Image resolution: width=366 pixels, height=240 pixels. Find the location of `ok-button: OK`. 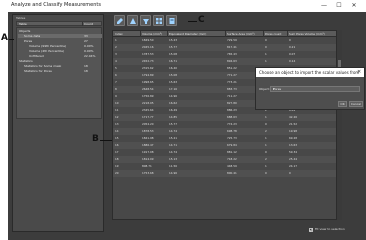

ok-button: OK is located at coordinates (342, 104).